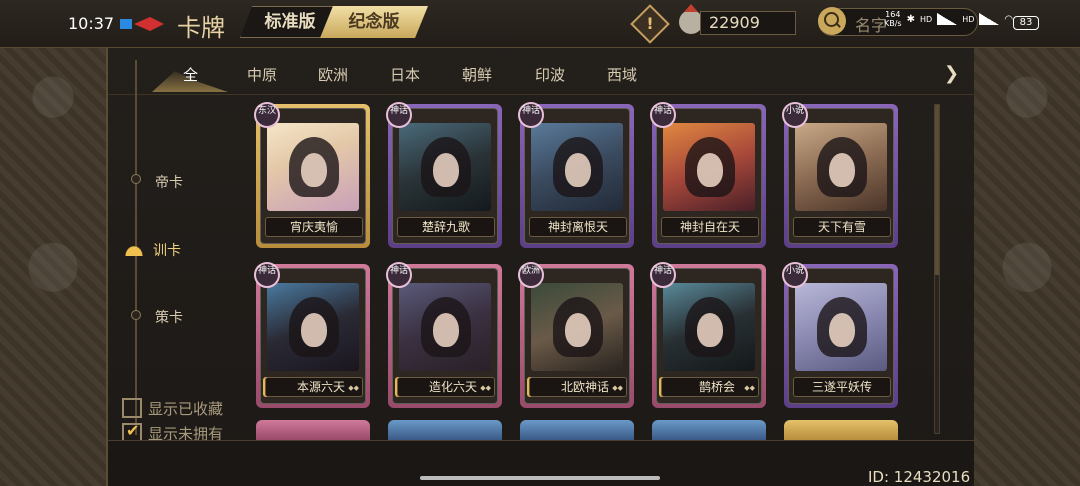 The height and width of the screenshot is (486, 1080). Describe the element at coordinates (919, 477) in the screenshot. I see `player-id: ID: 12432016` at that location.